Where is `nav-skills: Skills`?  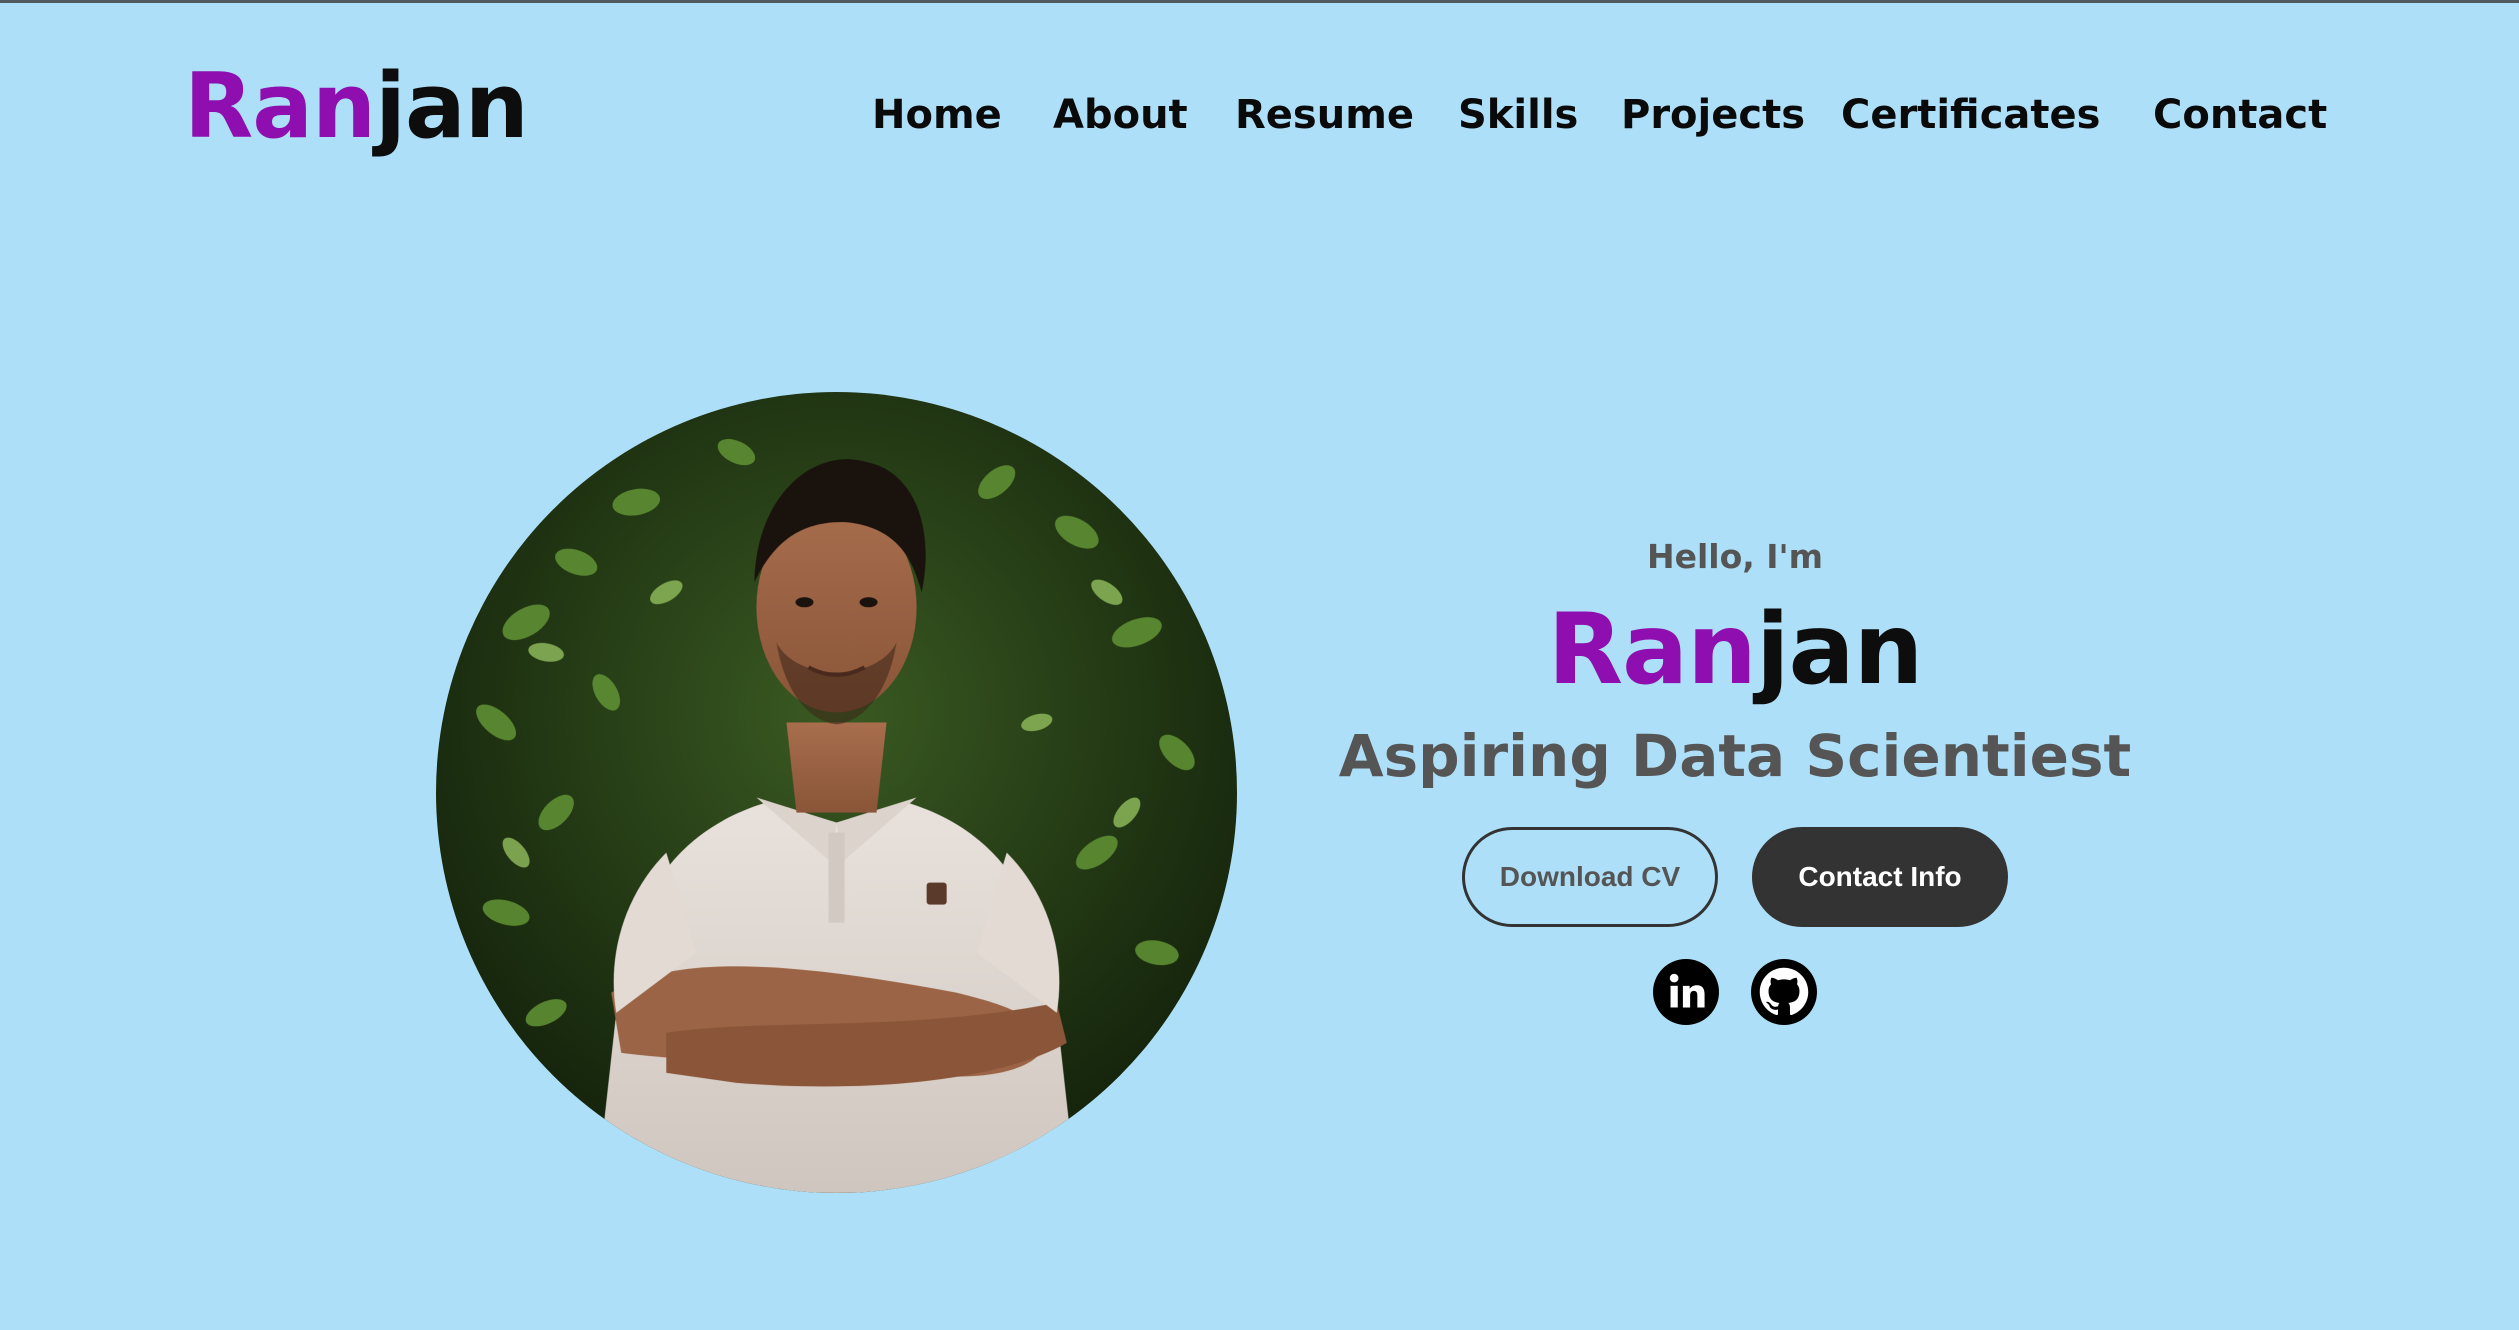
nav-skills: Skills is located at coordinates (1518, 115).